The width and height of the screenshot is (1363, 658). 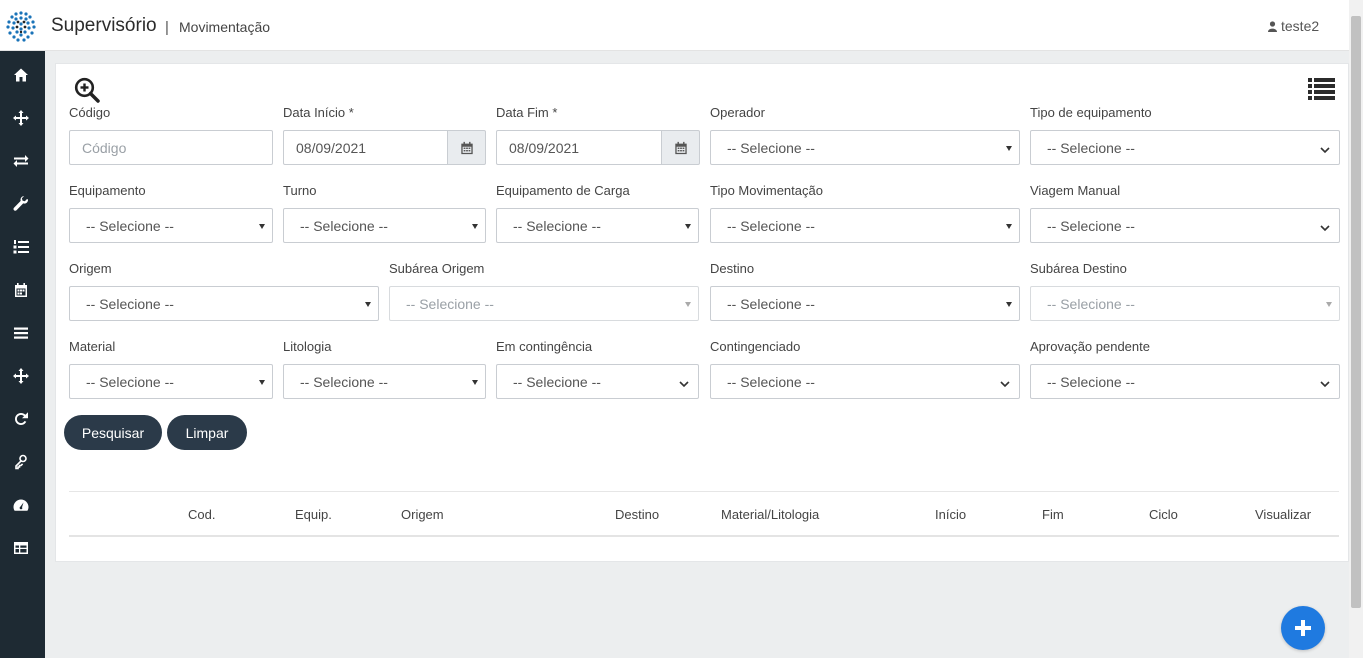 I want to click on tipo-movimentacao-select: -- Selecione --, so click(x=865, y=225).